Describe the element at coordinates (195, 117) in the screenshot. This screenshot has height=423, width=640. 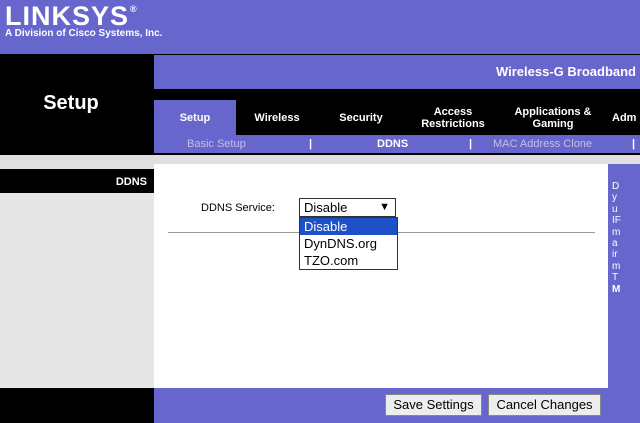
I see `tab-setup: Setup` at that location.